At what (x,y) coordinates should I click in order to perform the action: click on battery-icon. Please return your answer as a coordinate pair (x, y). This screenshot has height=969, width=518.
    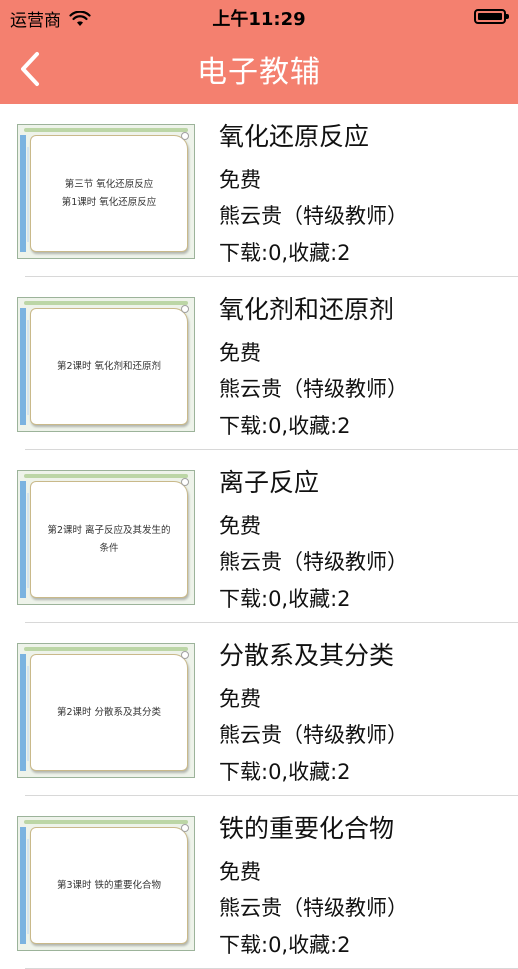
    Looking at the image, I should click on (491, 16).